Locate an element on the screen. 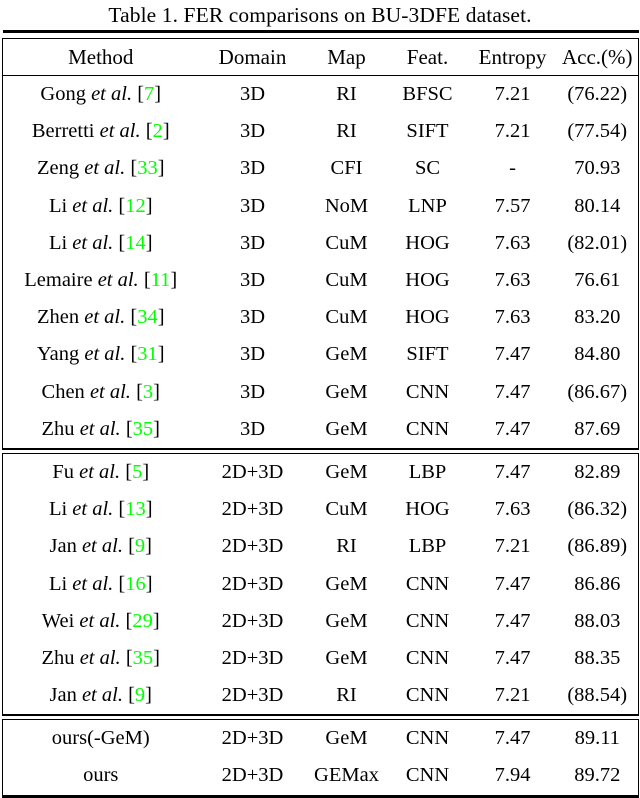  cell-acc: 70.93 is located at coordinates (597, 169).